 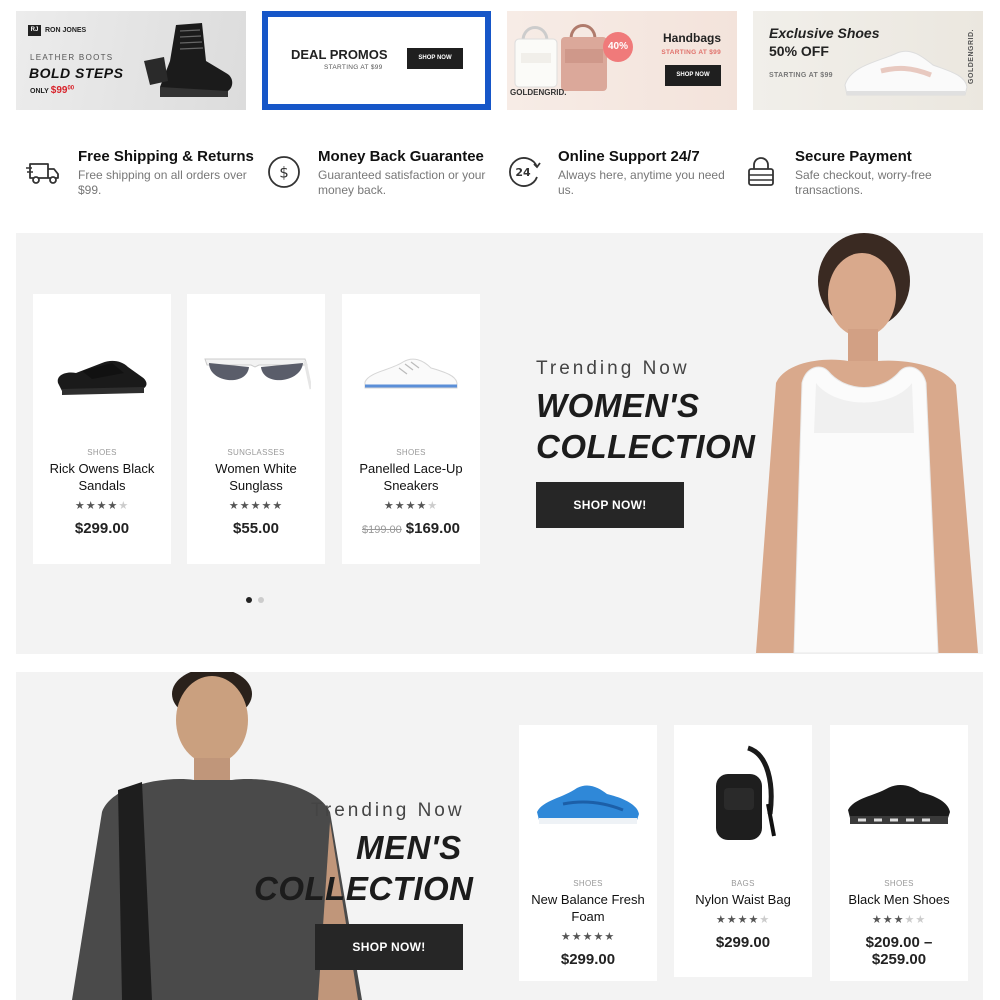 What do you see at coordinates (588, 959) in the screenshot?
I see `product-price: $299.00` at bounding box center [588, 959].